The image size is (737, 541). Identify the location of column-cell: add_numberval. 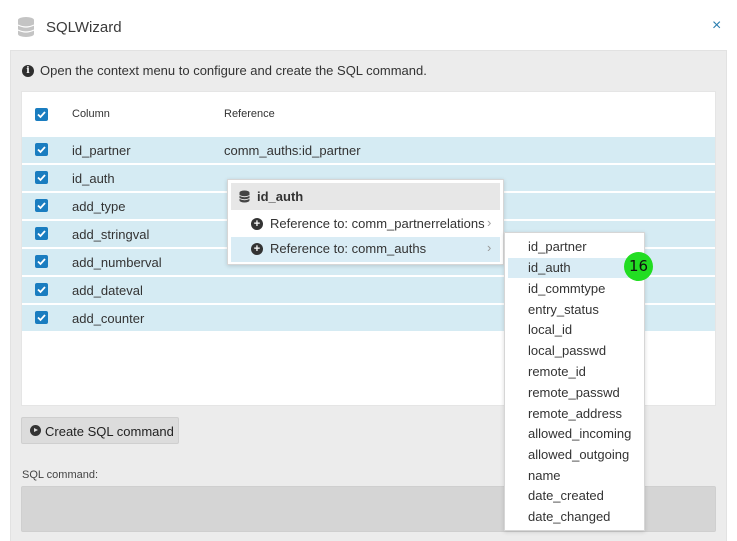
(117, 262).